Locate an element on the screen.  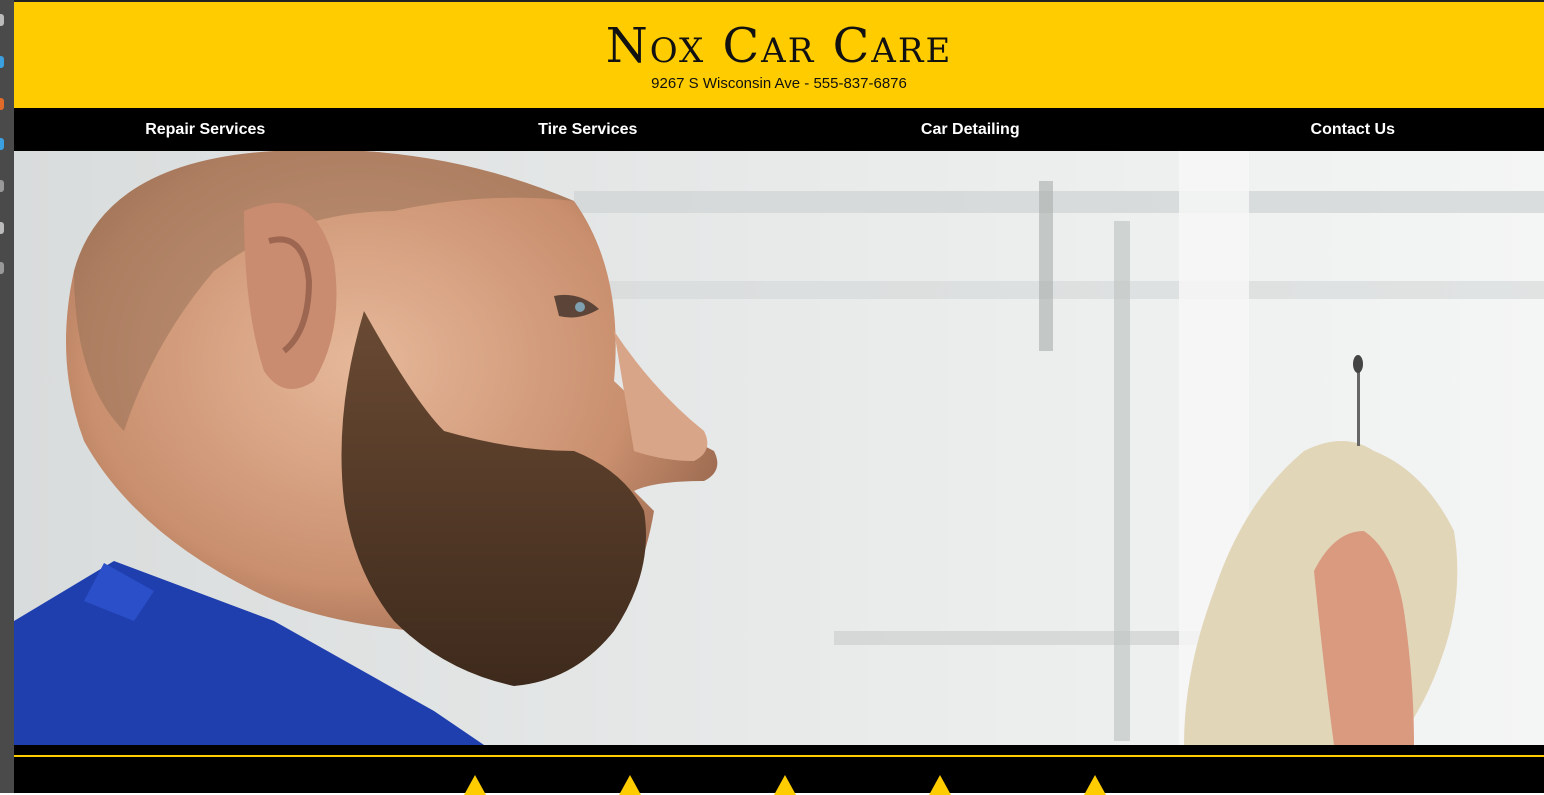
browser-sidebar-strip is located at coordinates (7, 396).